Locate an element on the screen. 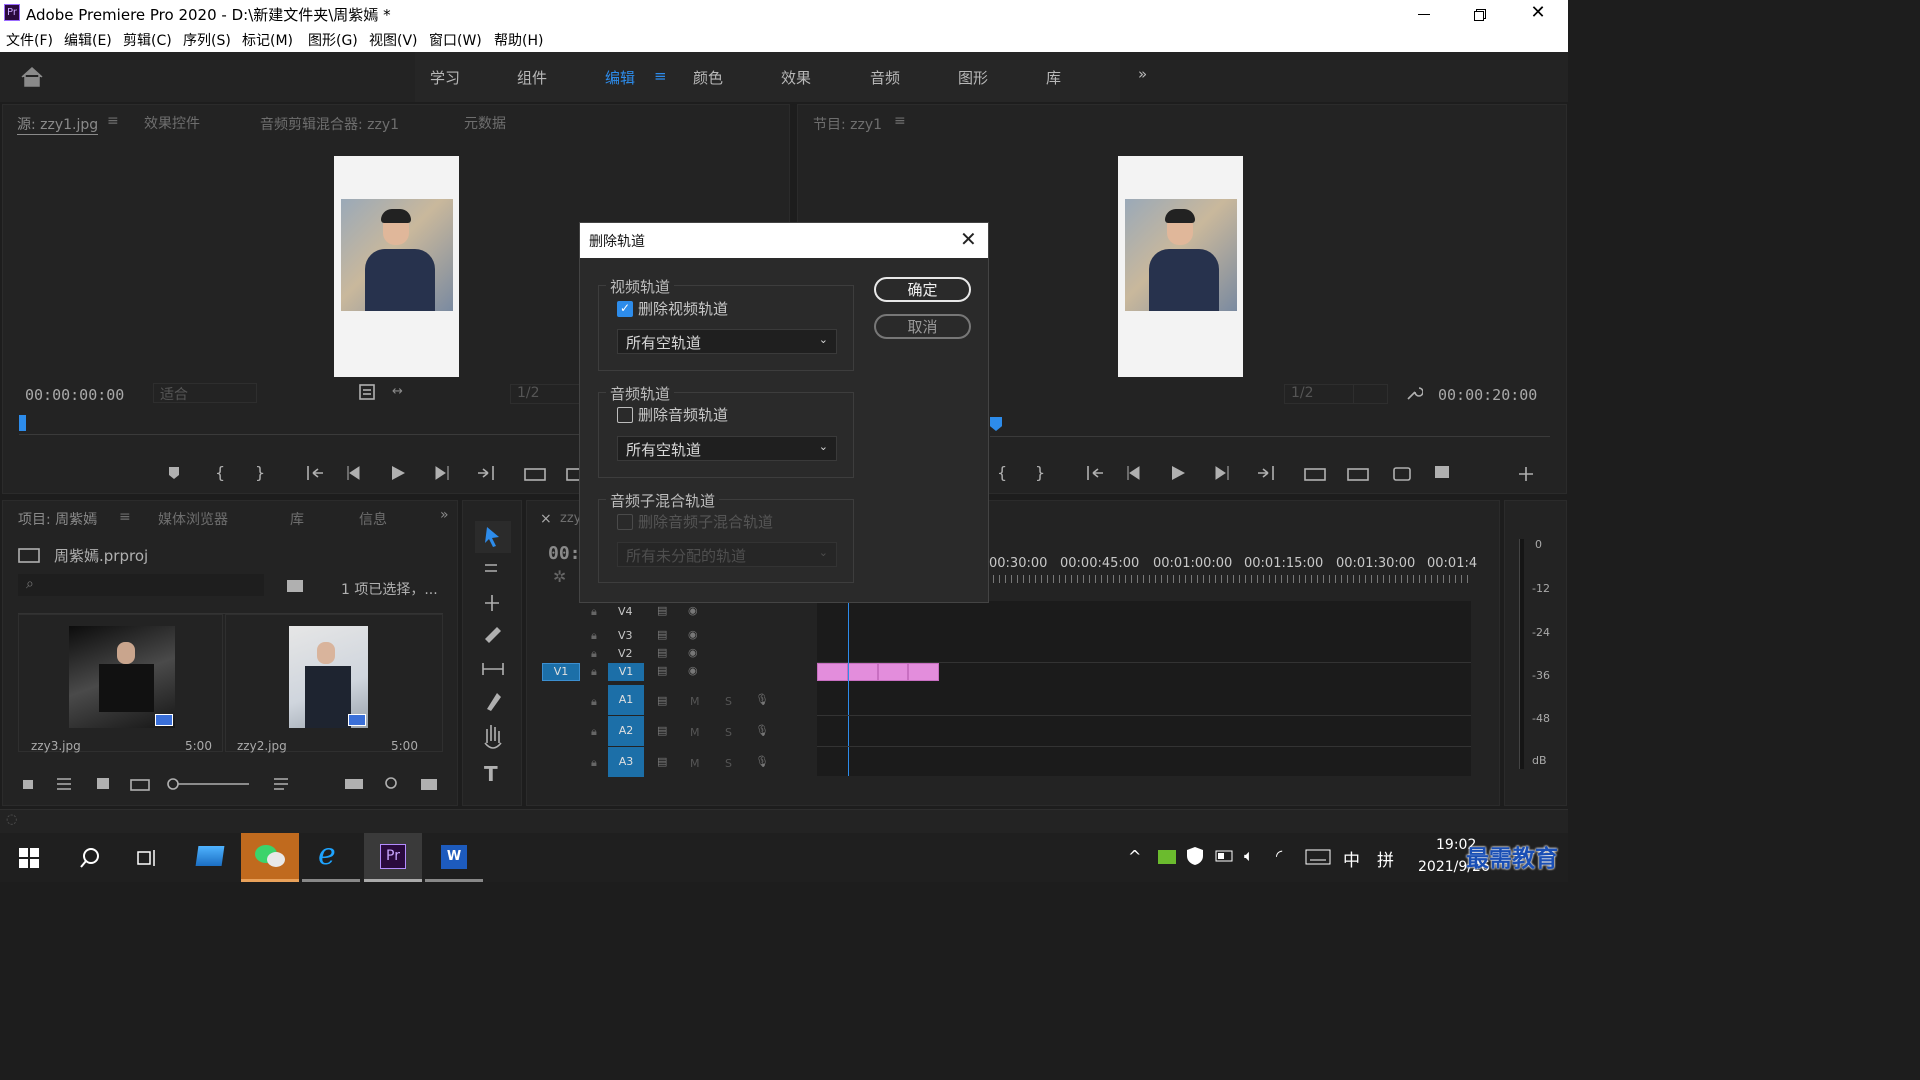 The image size is (1920, 1080). tab-source: 源: zzy1.jpg is located at coordinates (58, 124).